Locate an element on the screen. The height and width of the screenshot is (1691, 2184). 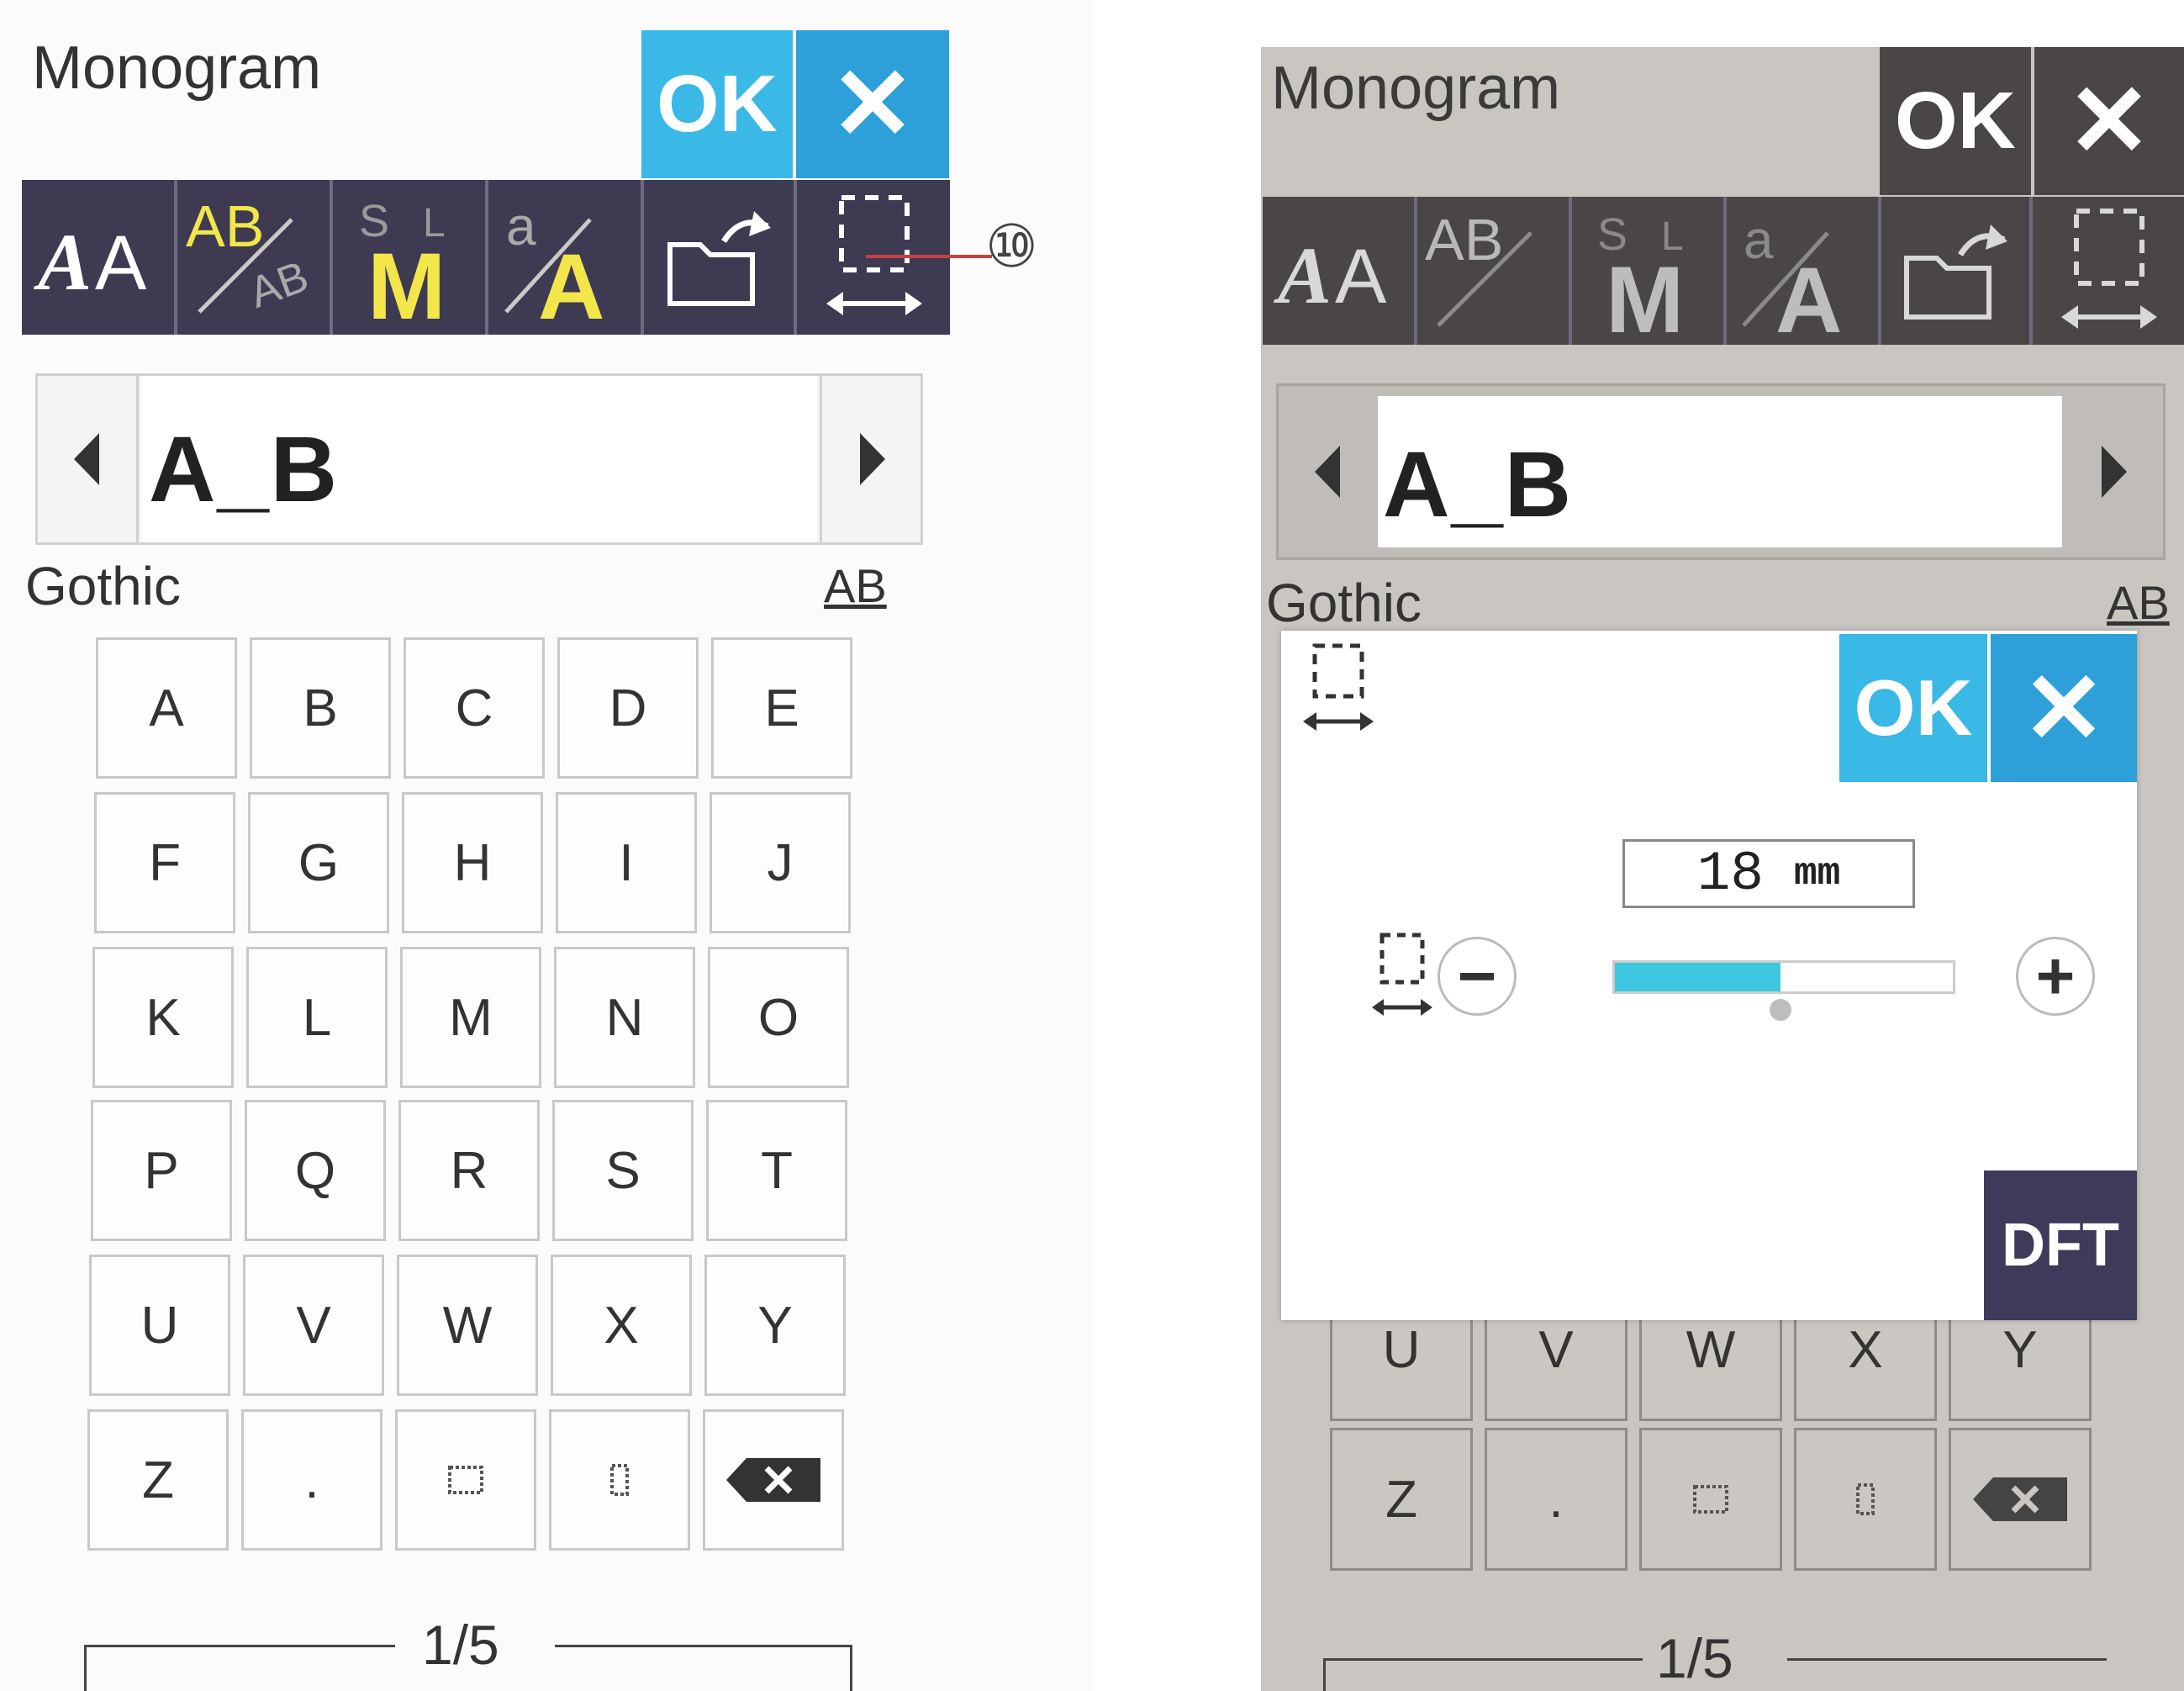
svg-text: M is located at coordinates (406, 281).